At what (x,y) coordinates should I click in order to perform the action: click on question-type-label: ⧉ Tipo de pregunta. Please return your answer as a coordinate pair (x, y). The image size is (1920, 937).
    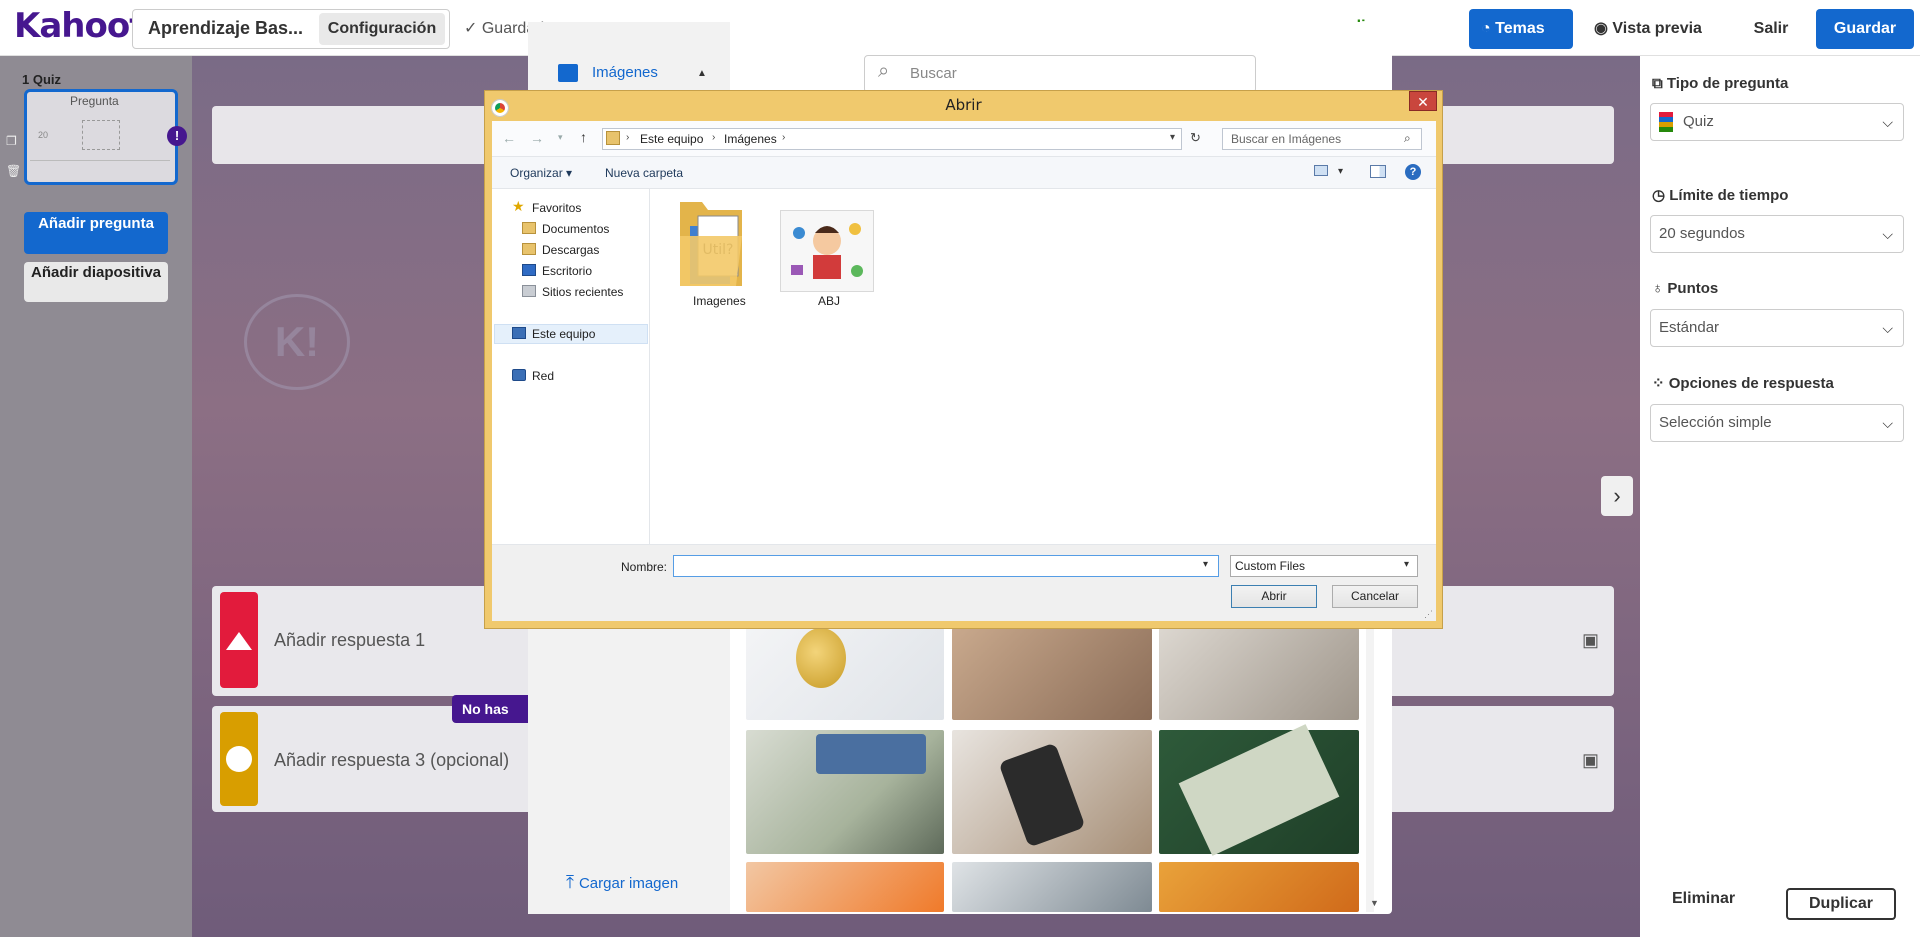
    Looking at the image, I should click on (1720, 83).